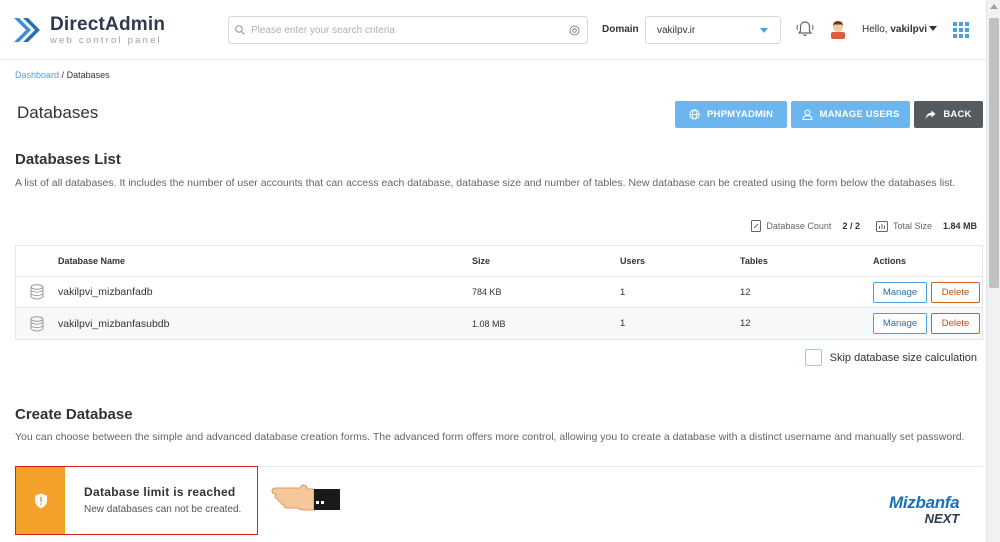  I want to click on skip-size-checkbox, so click(813, 357).